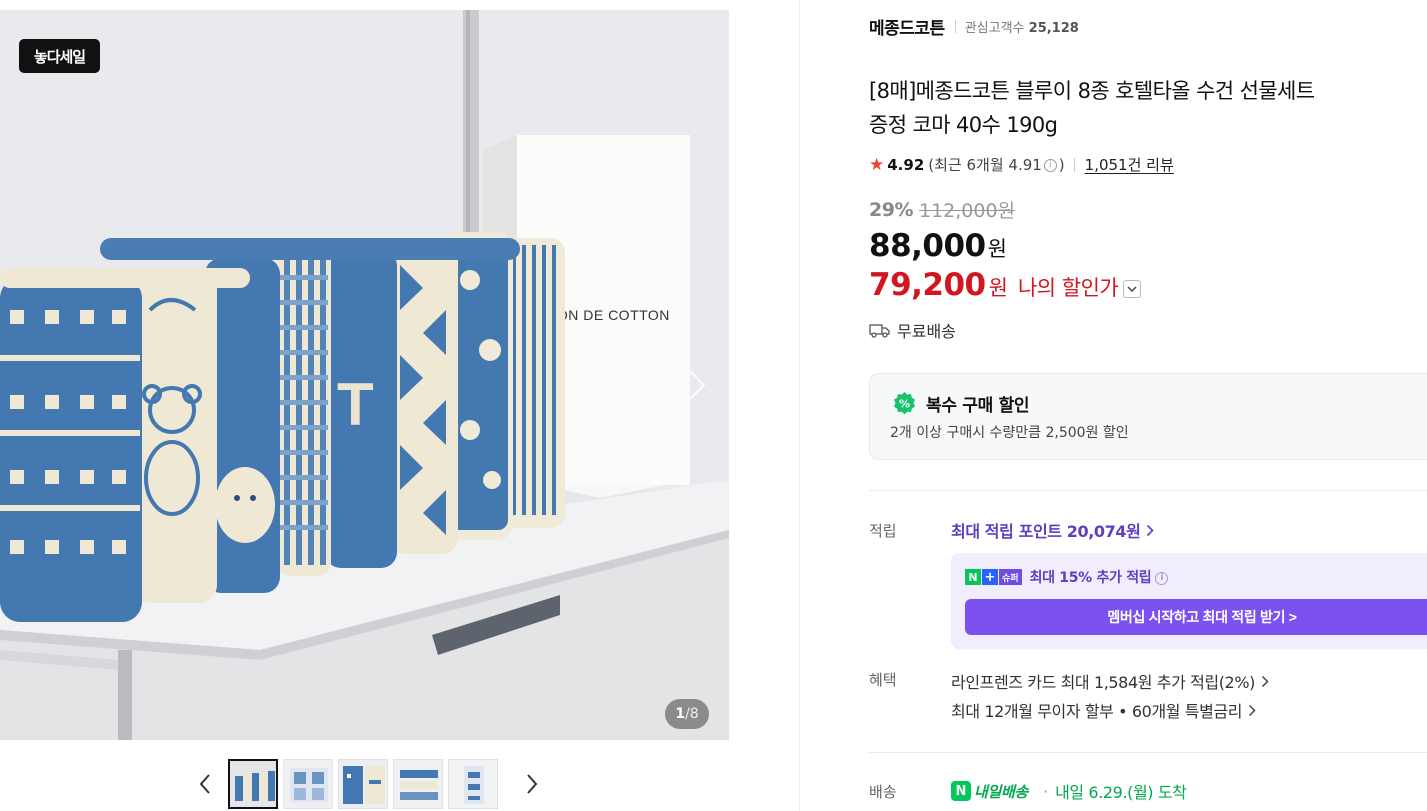  I want to click on delivery-date: 내일 6.29.(월) 도착, so click(1121, 792).